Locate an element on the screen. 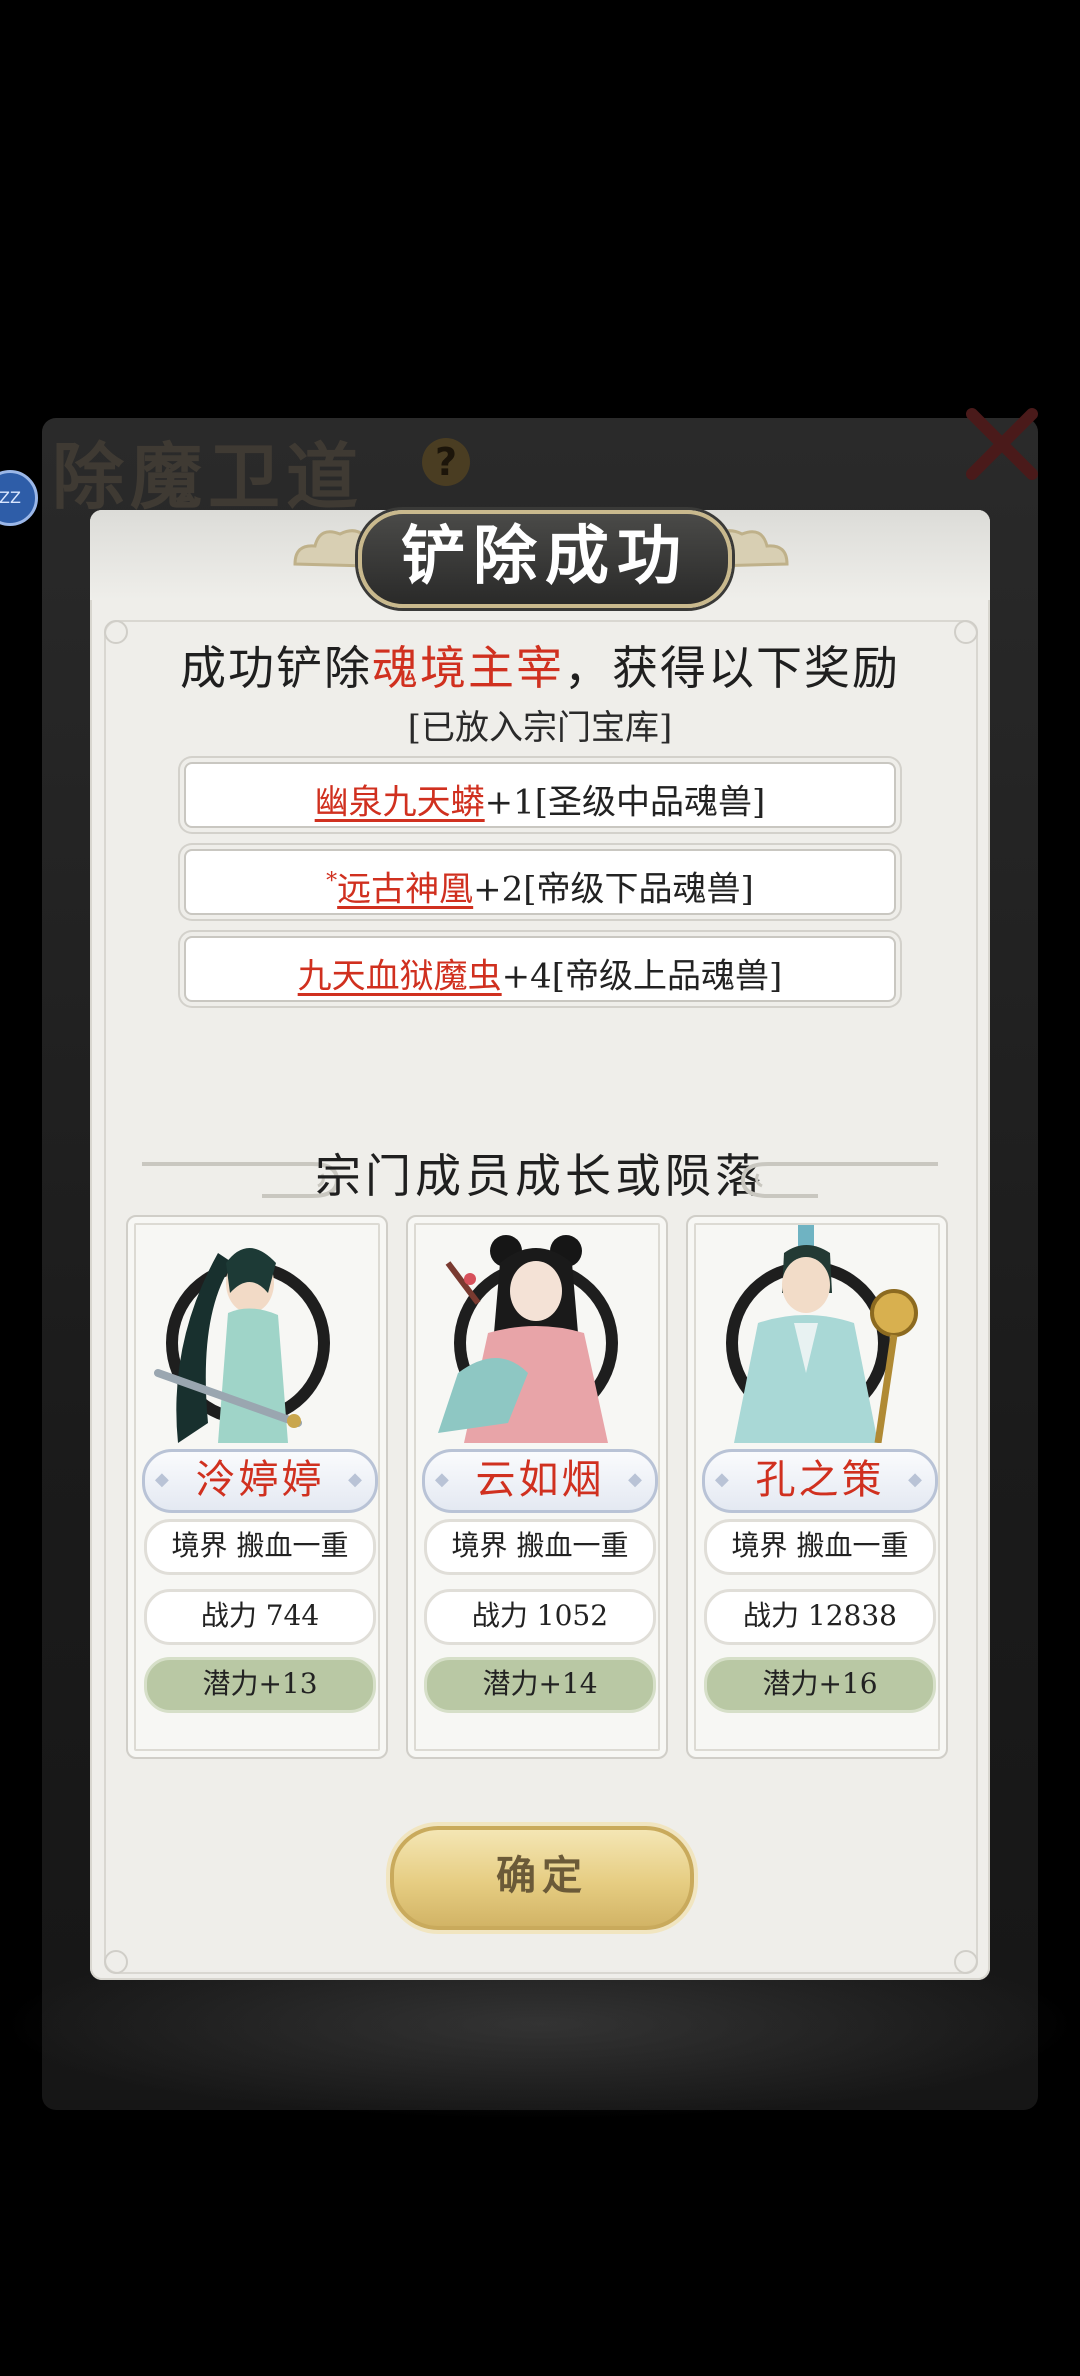 This screenshot has width=1080, height=2376. member-name: 泠婷婷 is located at coordinates (260, 1481).